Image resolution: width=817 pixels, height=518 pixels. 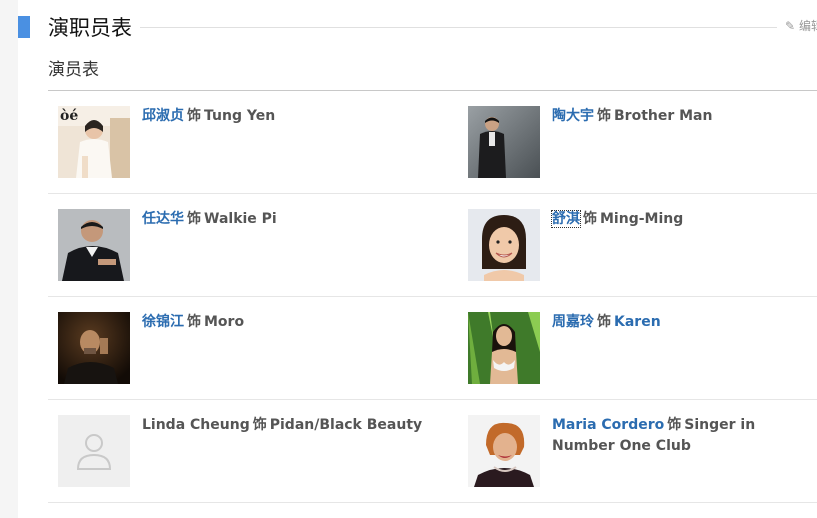 I want to click on cast-item: 陶大宇饰 Brother Man, so click(x=642, y=143).